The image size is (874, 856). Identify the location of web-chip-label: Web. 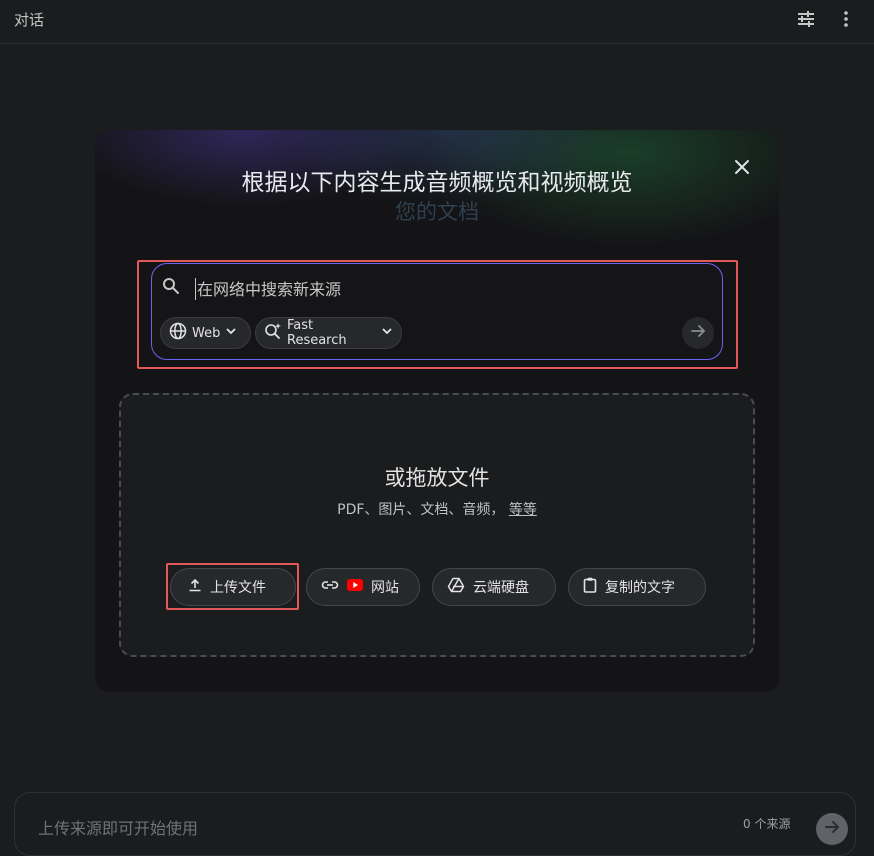
(206, 333).